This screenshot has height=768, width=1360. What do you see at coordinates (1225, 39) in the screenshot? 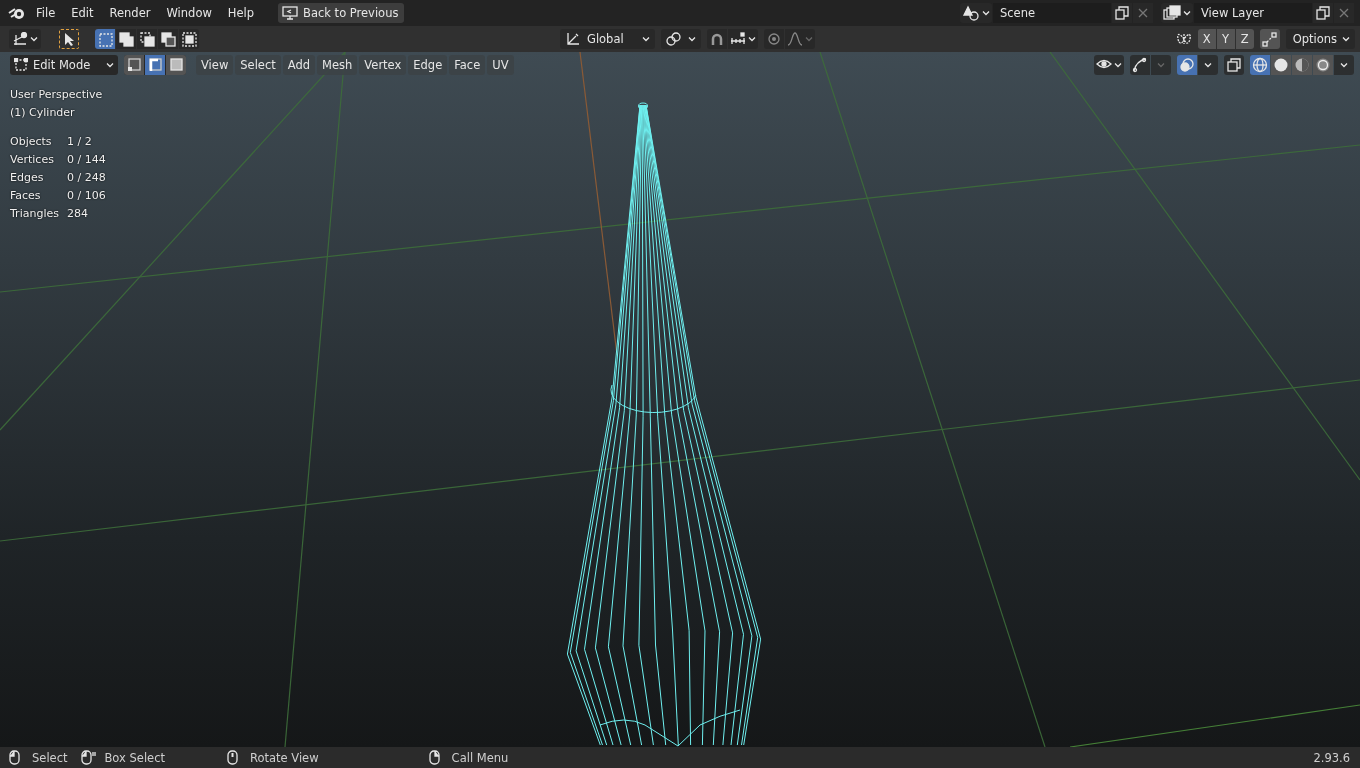
I see `mirror-axis-toggle: Y` at bounding box center [1225, 39].